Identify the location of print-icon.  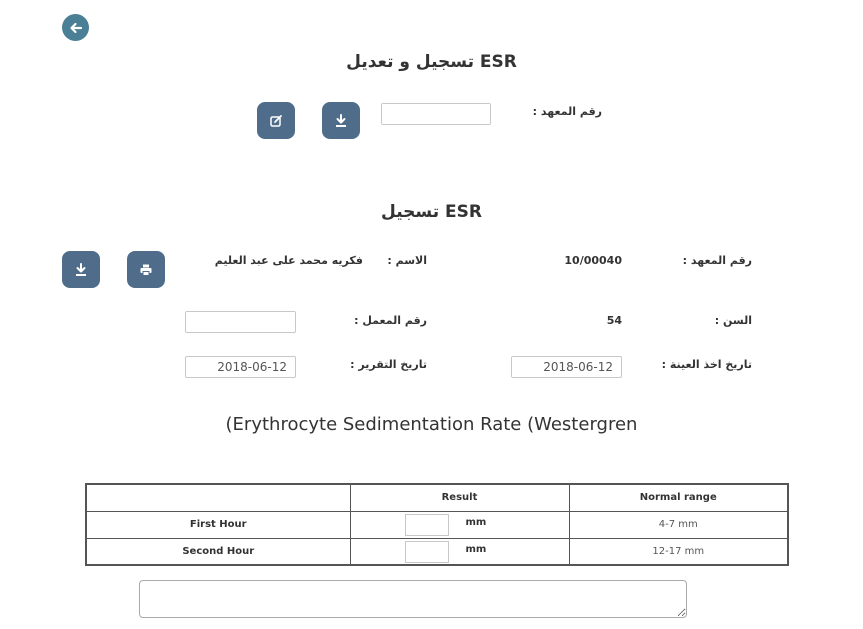
(146, 270).